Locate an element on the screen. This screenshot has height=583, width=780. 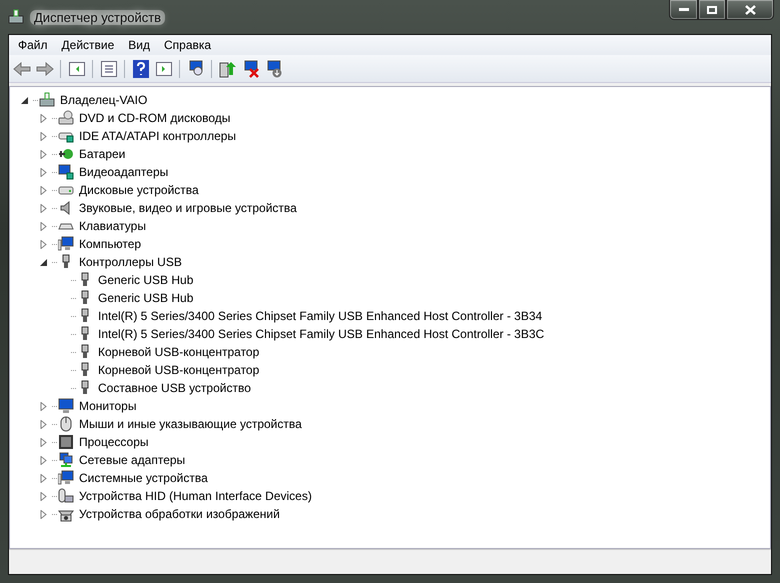
tree-item: Составное USB устройство is located at coordinates (174, 388).